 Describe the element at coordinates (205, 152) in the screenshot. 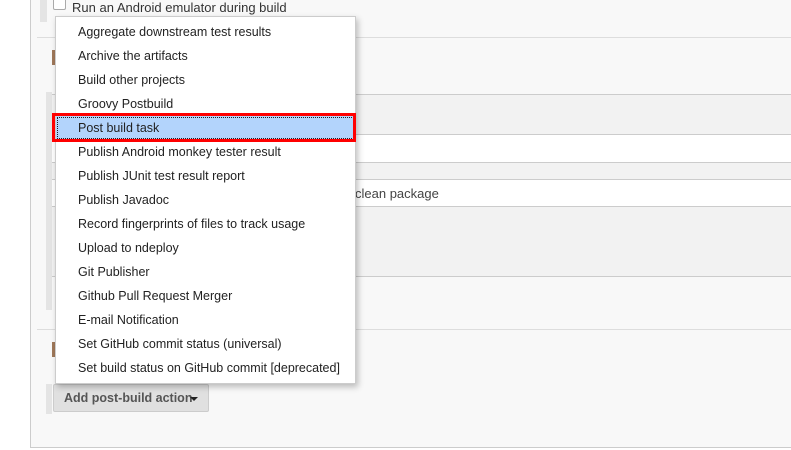

I see `menu-item: Publish Android monkey tester result` at that location.